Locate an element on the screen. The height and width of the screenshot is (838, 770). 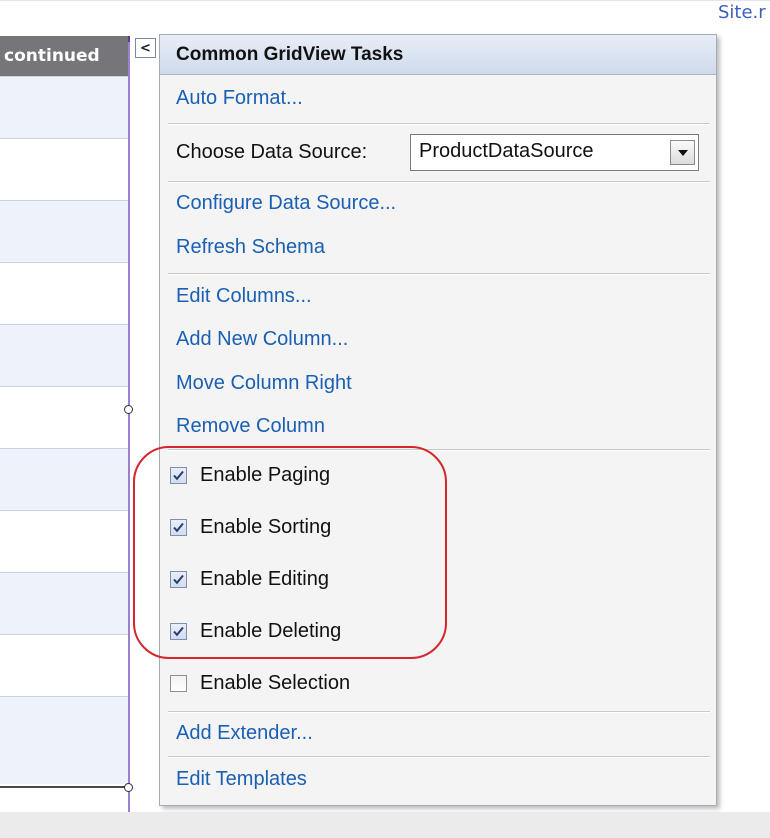
enable-paging-checkbox is located at coordinates (178, 475).